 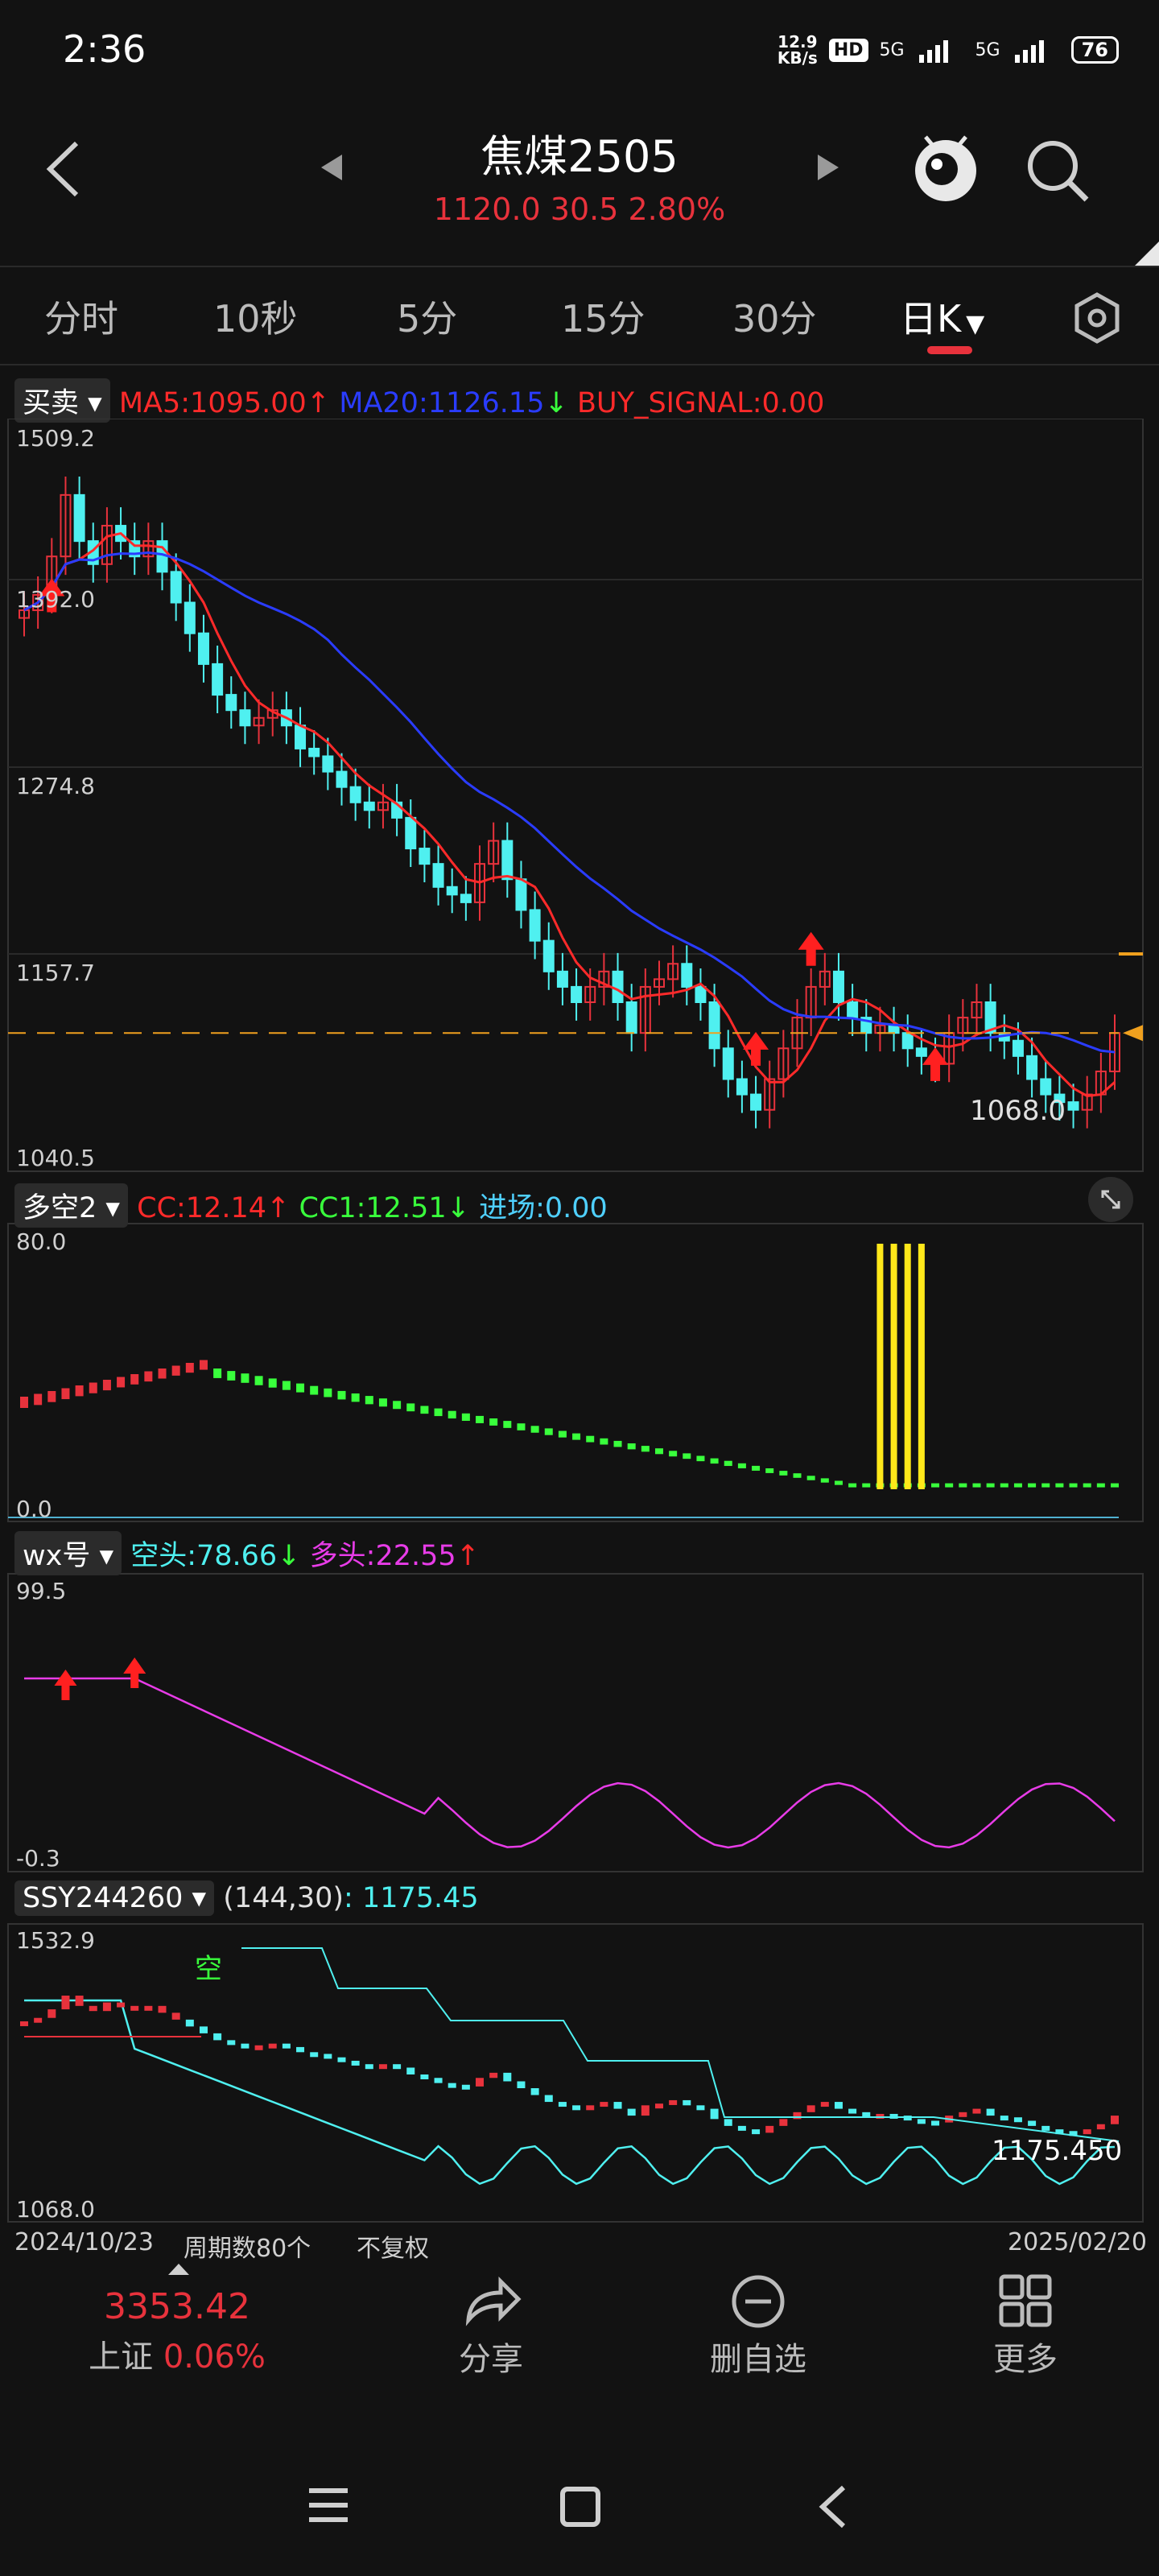 What do you see at coordinates (543, 1208) in the screenshot?
I see `entry-label: 进场:0.00` at bounding box center [543, 1208].